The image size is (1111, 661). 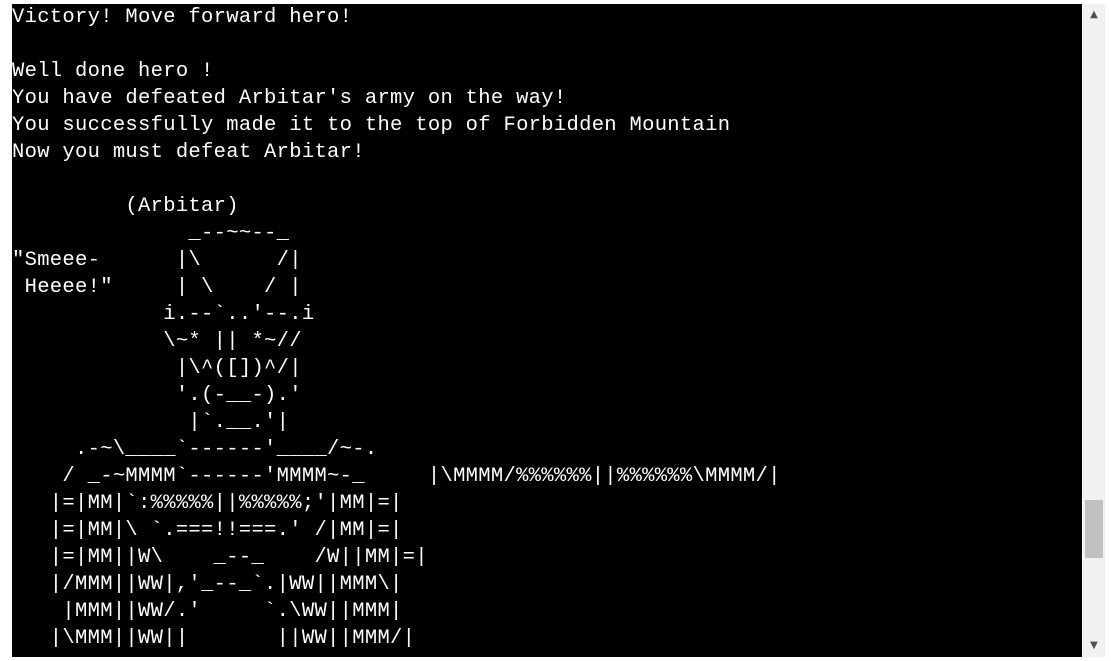 I want to click on scroll-up-arrow-icon: ▲, so click(x=1094, y=15).